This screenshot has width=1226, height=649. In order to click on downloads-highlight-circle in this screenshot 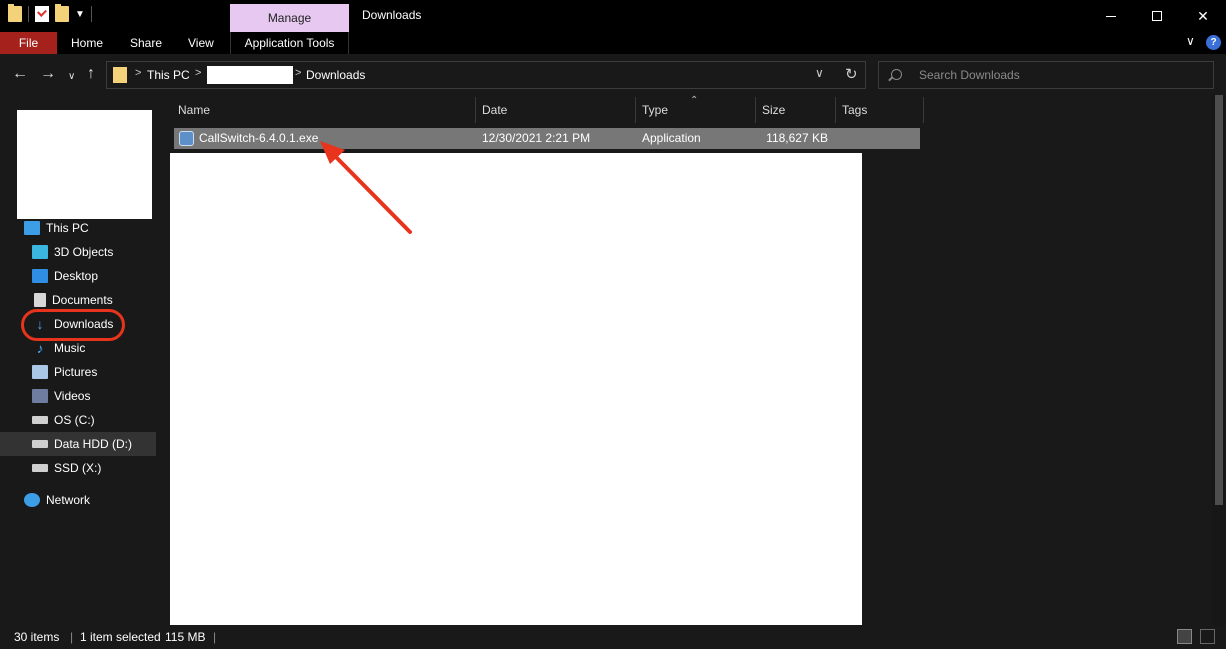, I will do `click(73, 325)`.